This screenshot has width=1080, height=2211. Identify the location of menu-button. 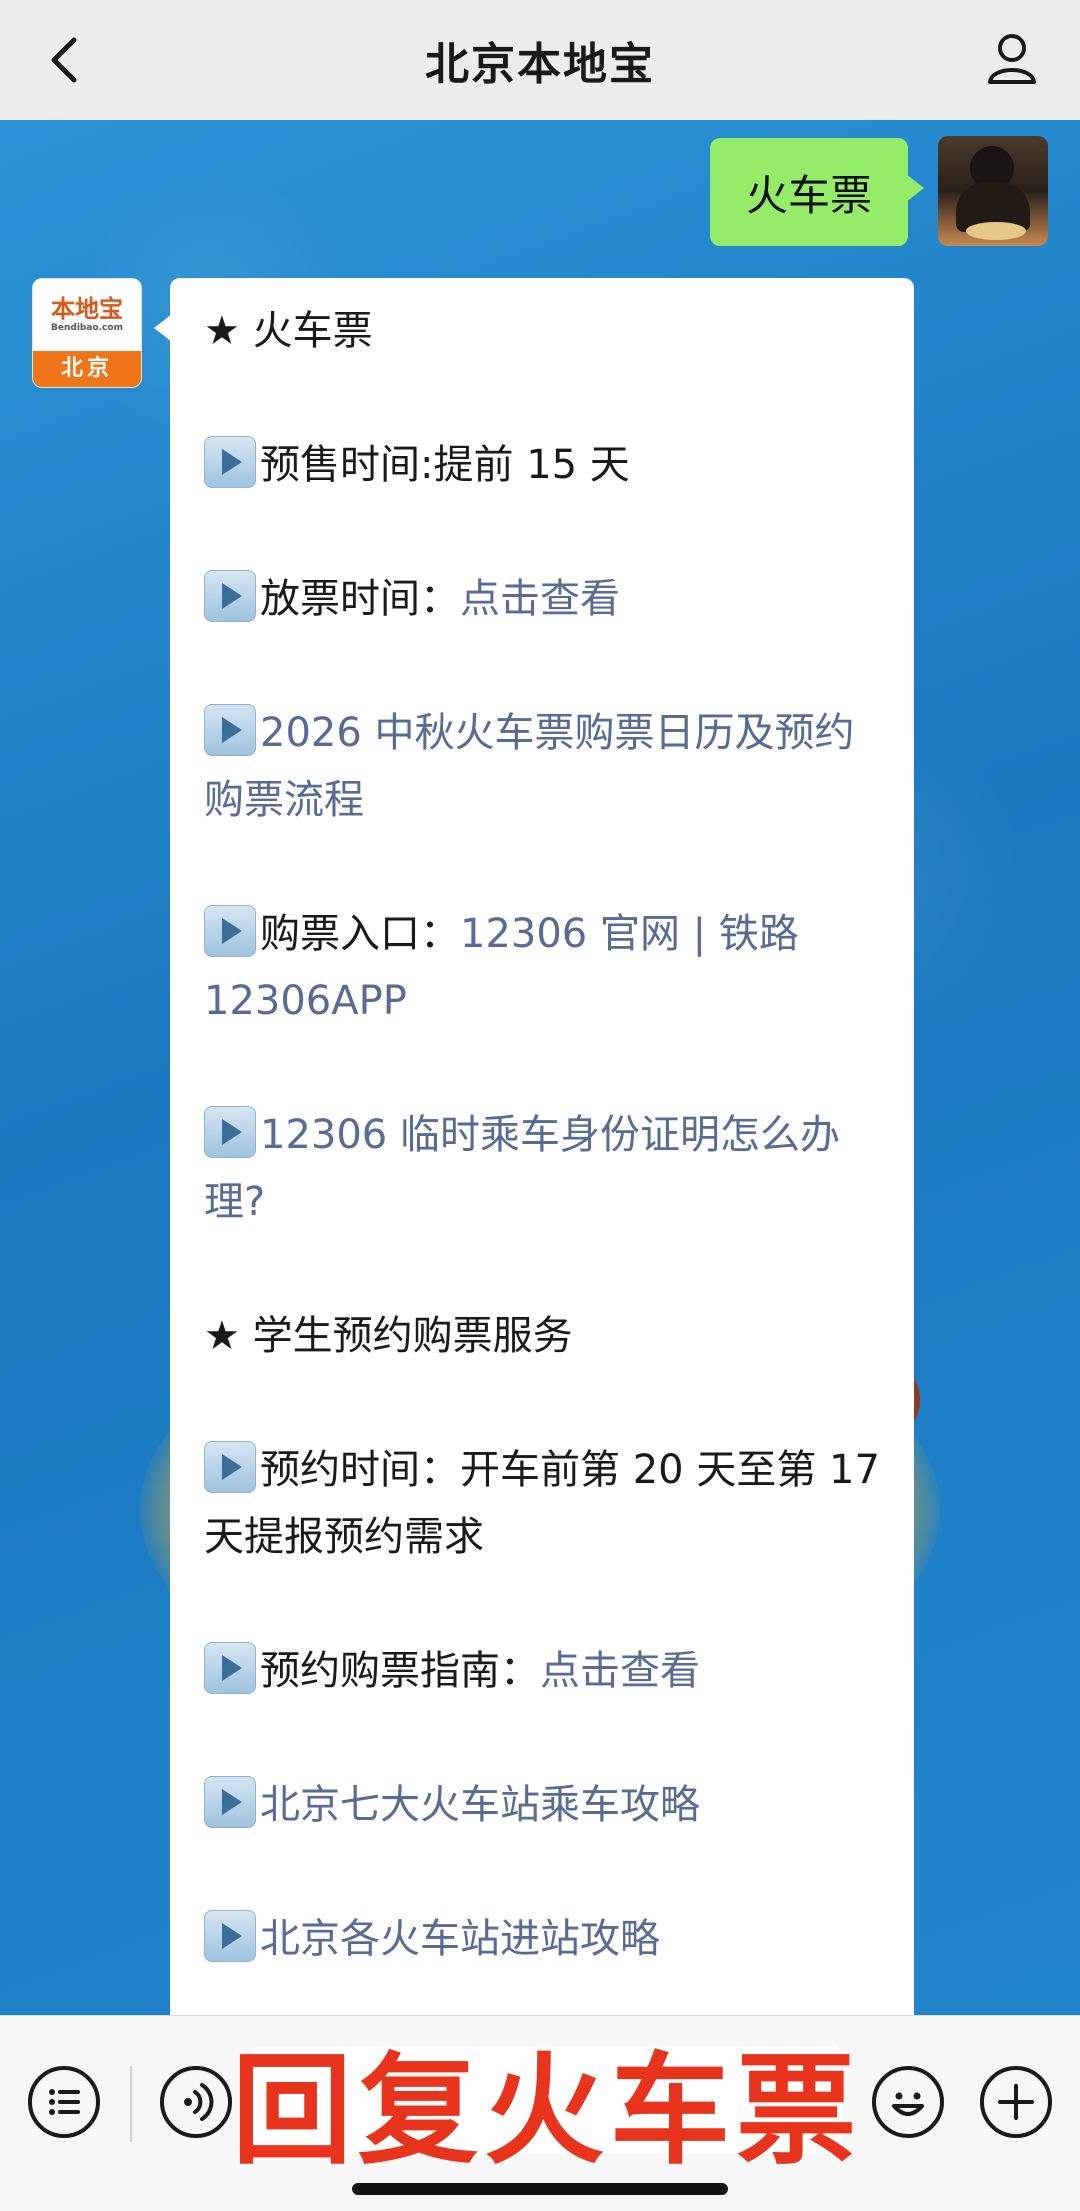
(64, 2102).